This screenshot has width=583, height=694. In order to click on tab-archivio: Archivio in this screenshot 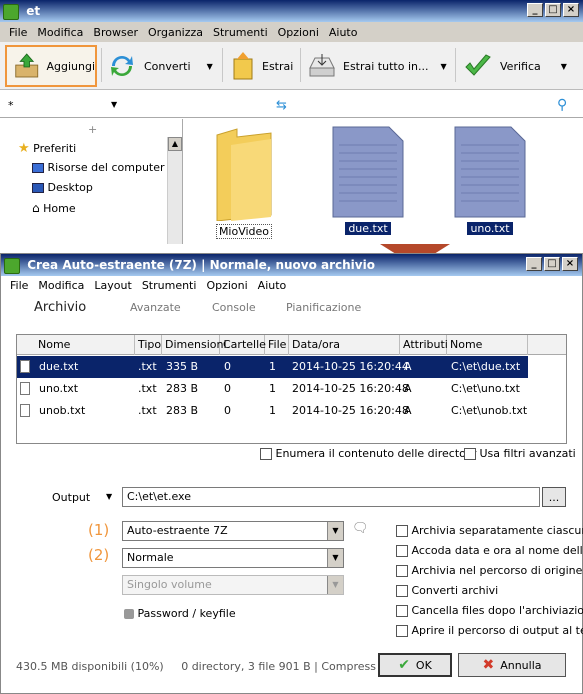, I will do `click(60, 307)`.